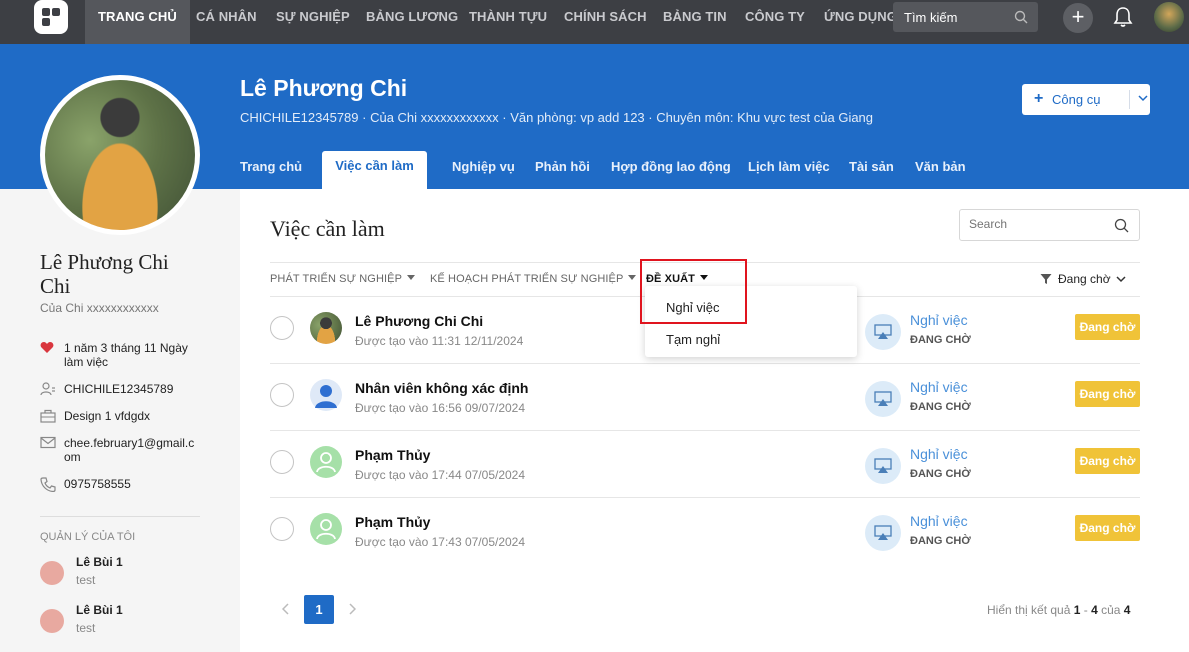 Image resolution: width=1189 pixels, height=652 pixels. What do you see at coordinates (1076, 99) in the screenshot?
I see `tools-button-label: Công cụ` at bounding box center [1076, 99].